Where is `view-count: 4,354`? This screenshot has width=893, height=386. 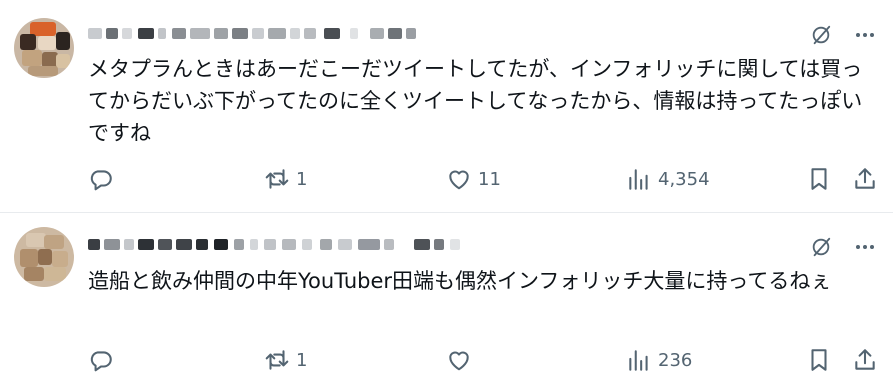 view-count: 4,354 is located at coordinates (684, 179).